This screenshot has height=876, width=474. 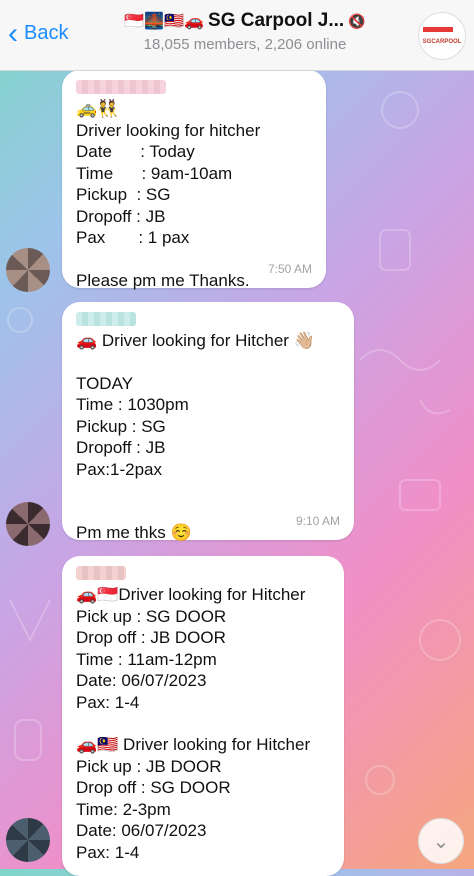 I want to click on message-line: Drop off : SG DOOR, so click(x=153, y=787).